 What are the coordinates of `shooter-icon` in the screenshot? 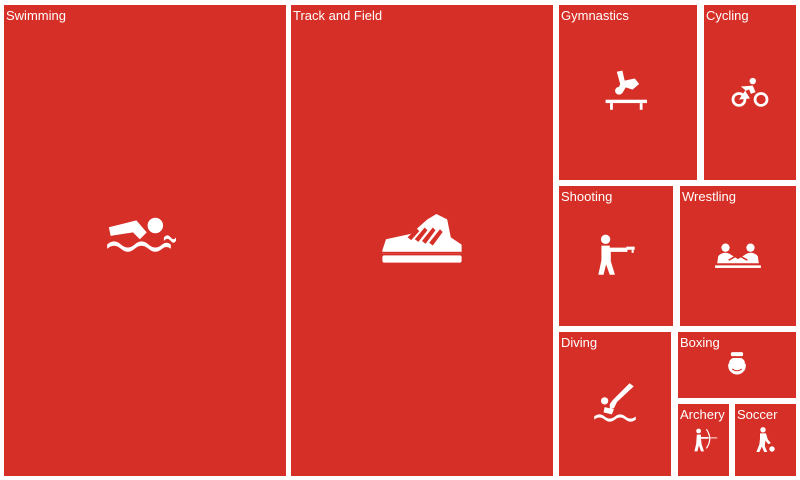 It's located at (616, 256).